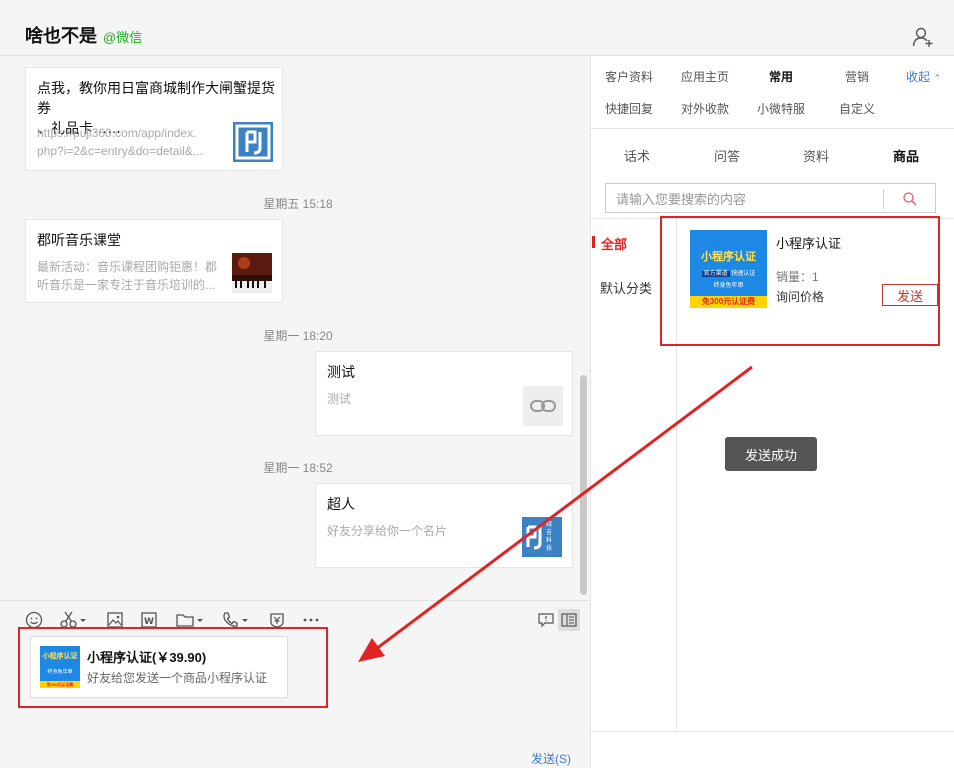  Describe the element at coordinates (923, 76) in the screenshot. I see `collapse-button: 收起 ⌃` at that location.